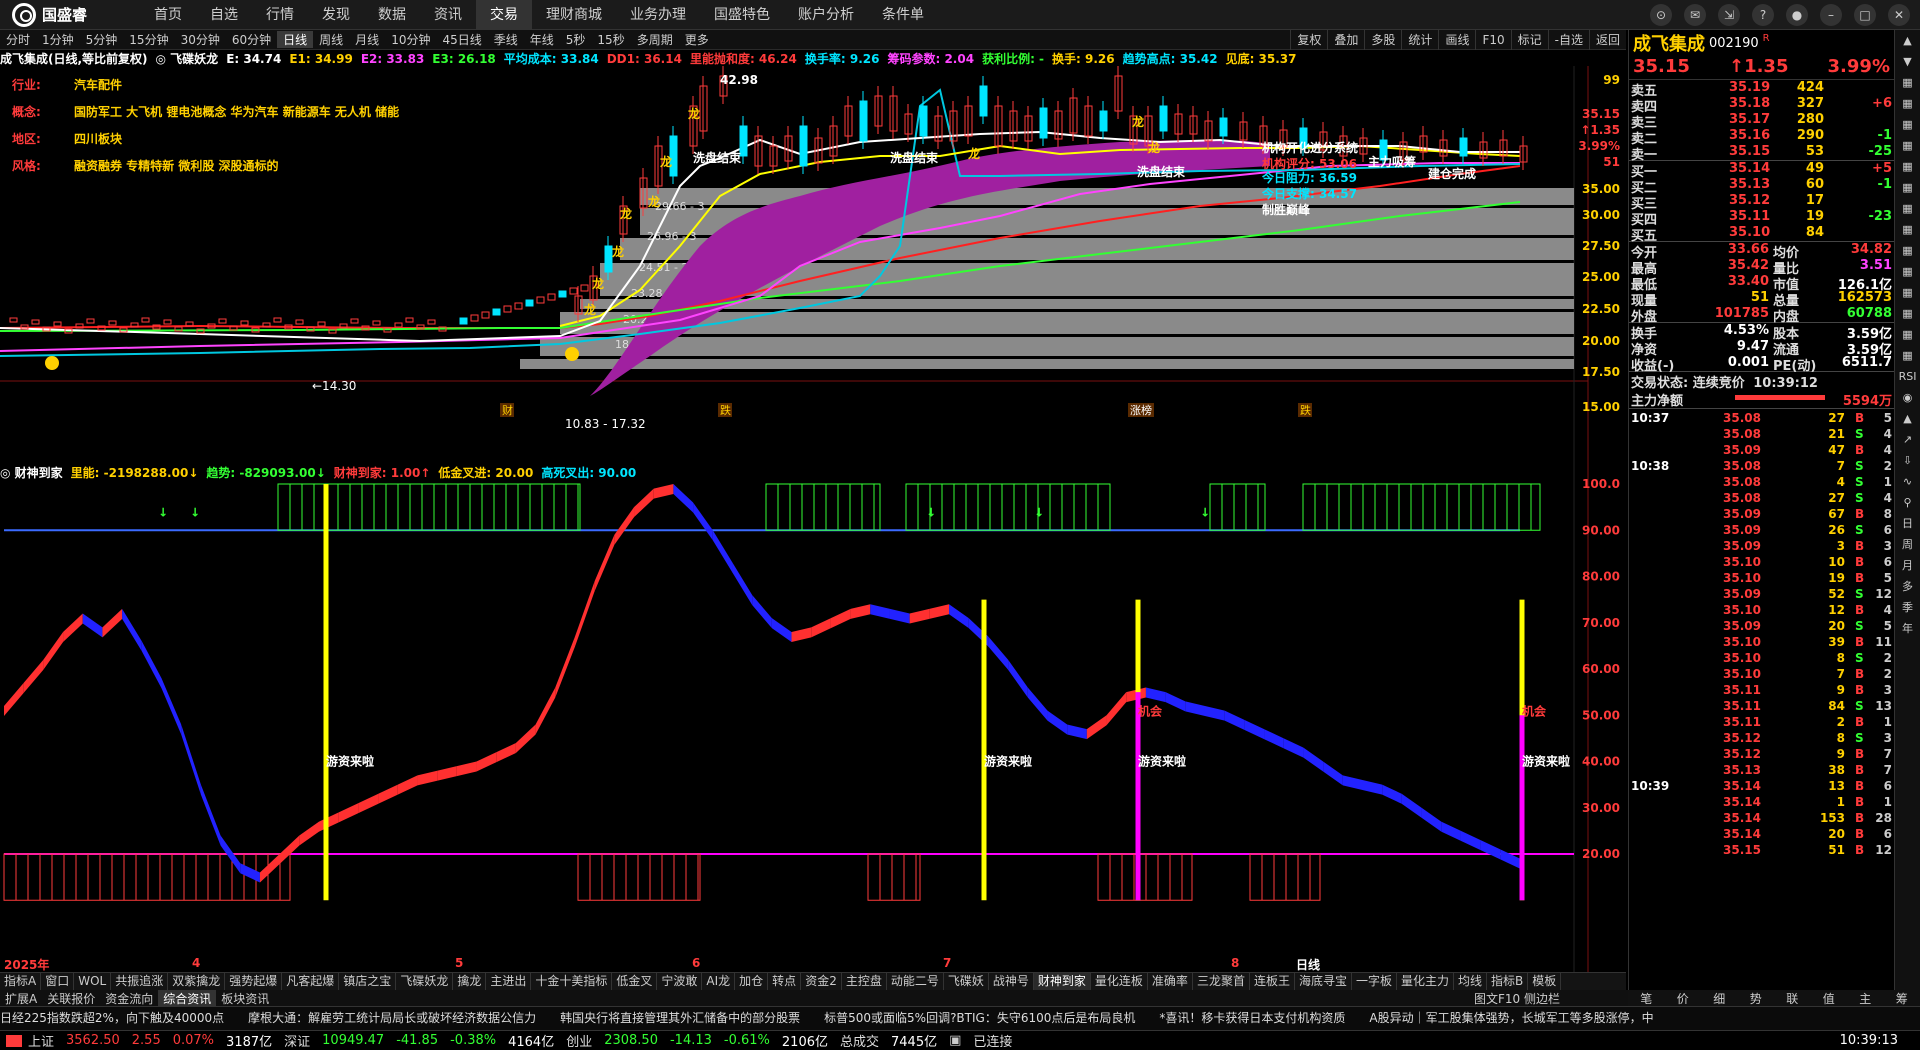 Image resolution: width=1920 pixels, height=1050 pixels. Describe the element at coordinates (1382, 40) in the screenshot. I see `chart-tool-button: 多股` at that location.